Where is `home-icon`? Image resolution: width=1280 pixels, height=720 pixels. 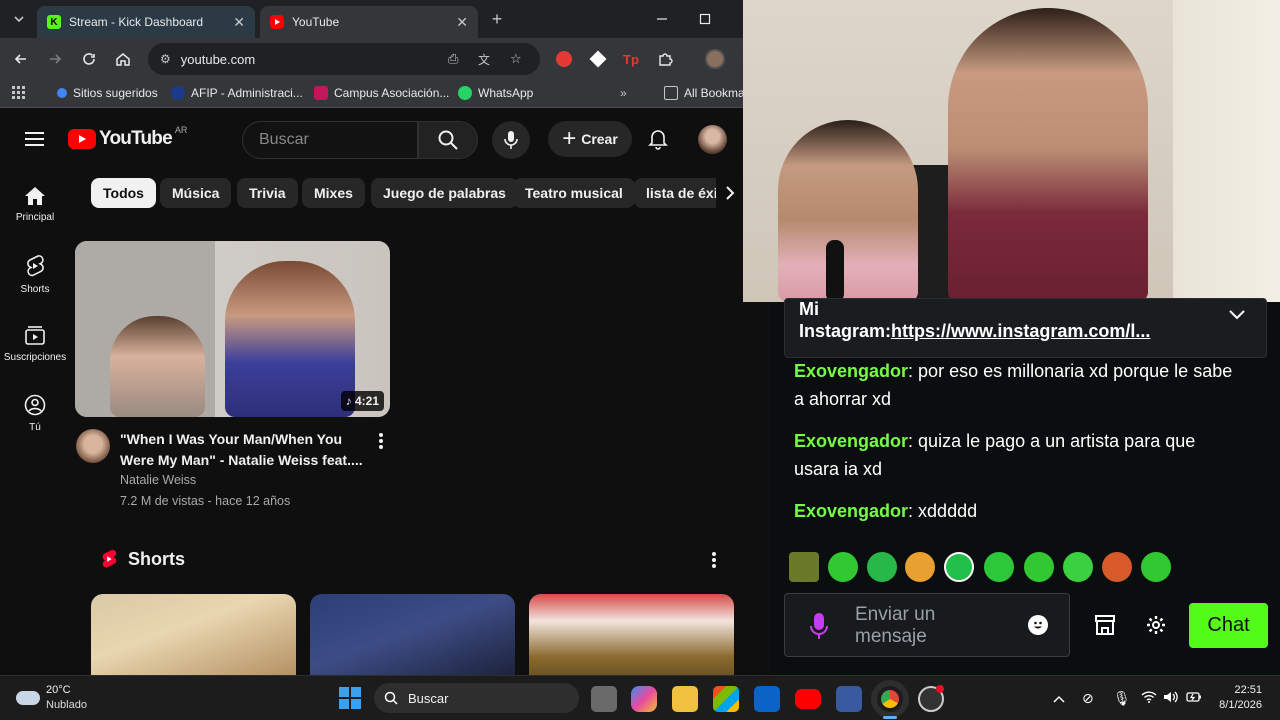
home-icon is located at coordinates (123, 59).